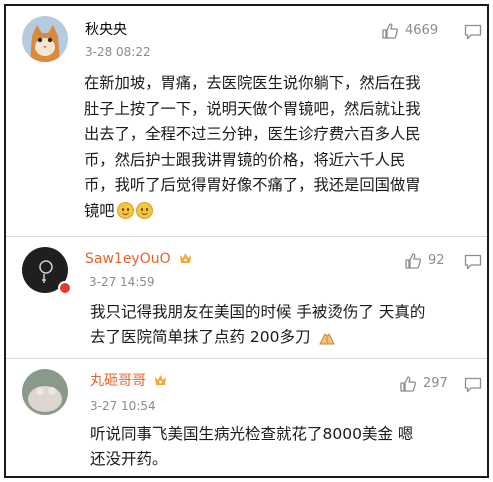 Image resolution: width=493 pixels, height=482 pixels. What do you see at coordinates (99, 210) in the screenshot?
I see `comment-text-line: 镜吧` at bounding box center [99, 210].